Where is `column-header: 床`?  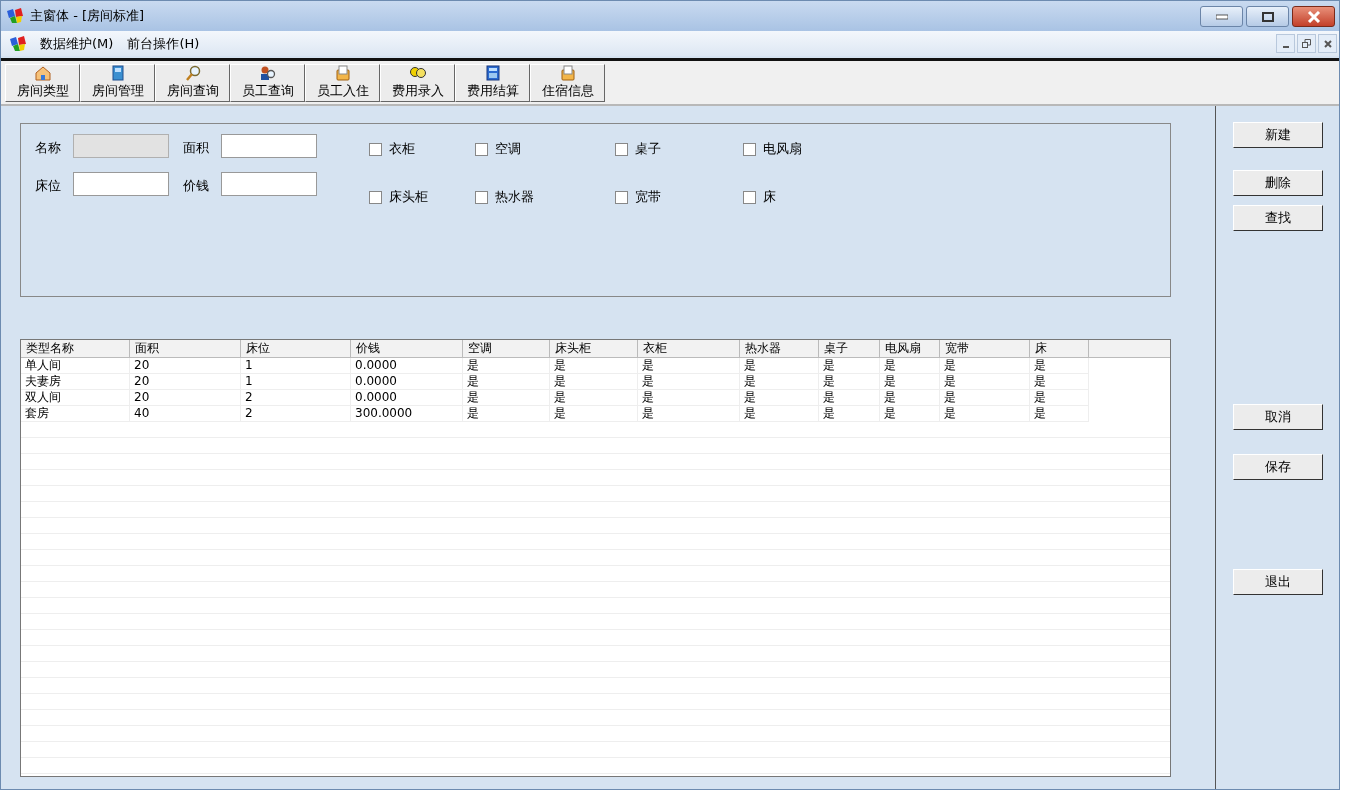 column-header: 床 is located at coordinates (1059, 348).